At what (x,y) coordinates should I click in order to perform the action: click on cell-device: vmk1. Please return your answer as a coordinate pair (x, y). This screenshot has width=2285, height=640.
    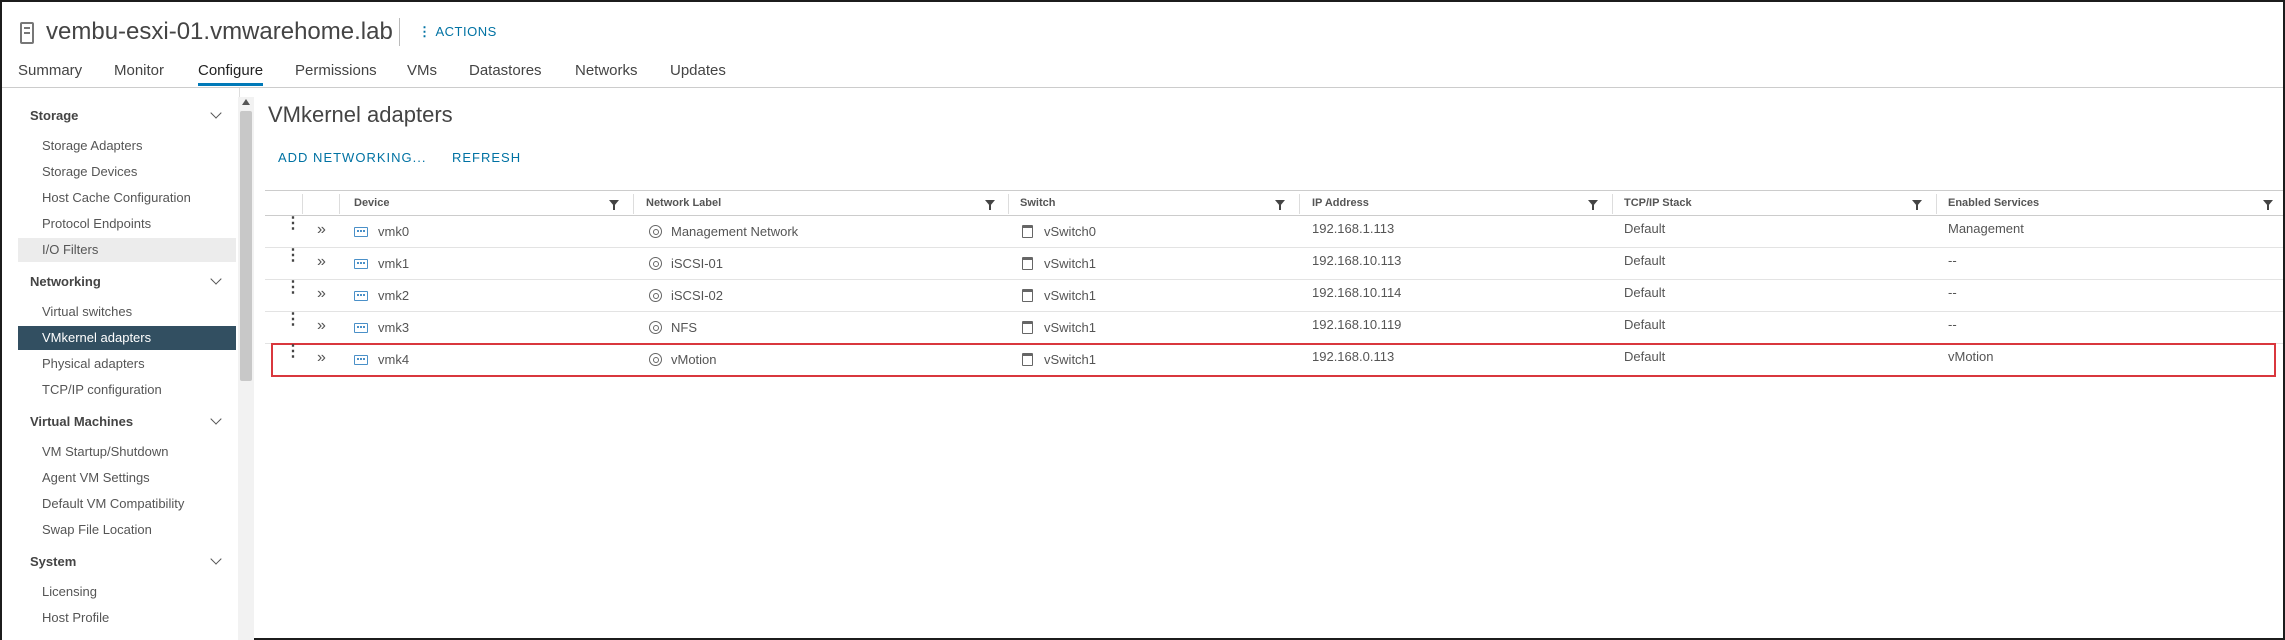
    Looking at the image, I should click on (393, 263).